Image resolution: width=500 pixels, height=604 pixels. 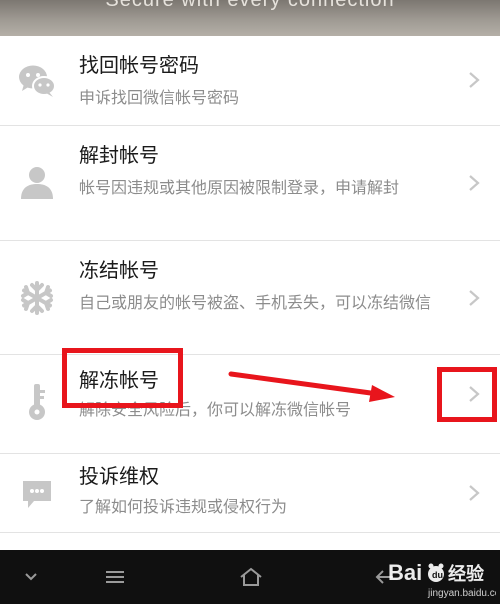 I want to click on banner-text: Secure with every connection, so click(x=250, y=5).